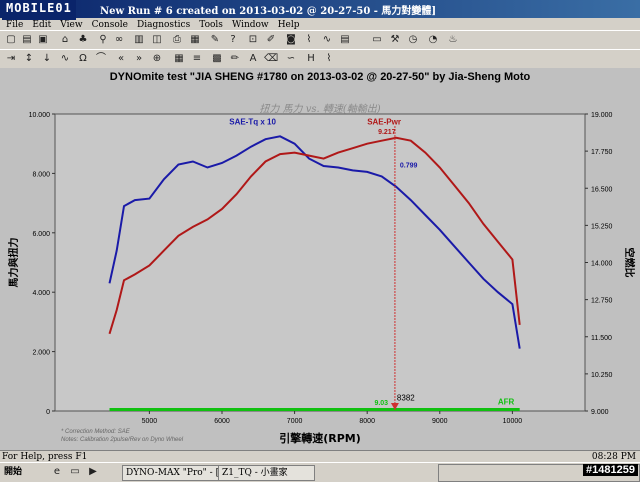  What do you see at coordinates (320, 59) in the screenshot?
I see `plot-toolbar: ⇥ ↕ ↓ ∿ Ω ⌒ « » ⊕ ▦ ≡ ▩ ✏ A ⌫ ∽ H ⌇` at bounding box center [320, 59].